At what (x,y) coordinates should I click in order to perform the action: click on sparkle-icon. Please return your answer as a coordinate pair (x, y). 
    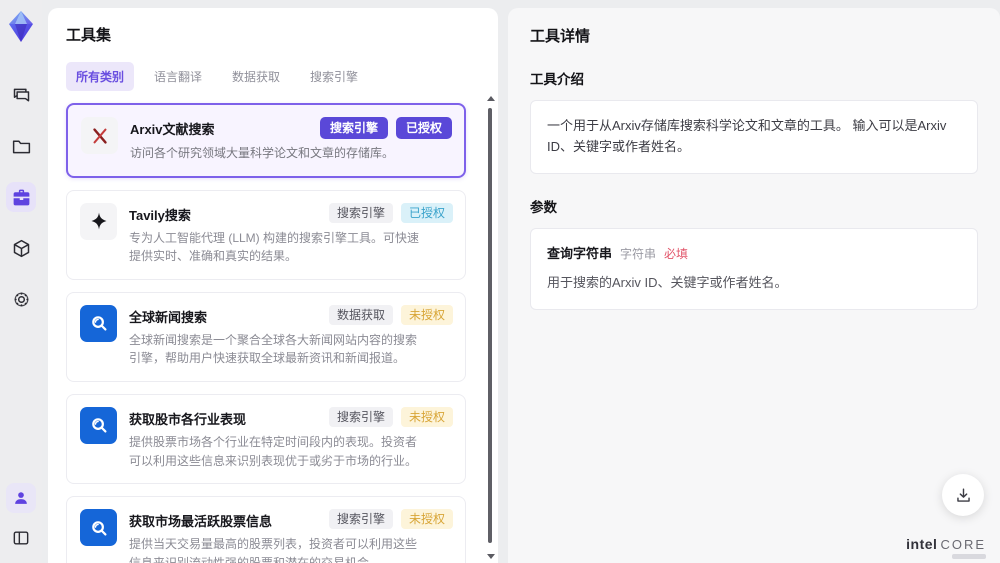
    Looking at the image, I should click on (98, 221).